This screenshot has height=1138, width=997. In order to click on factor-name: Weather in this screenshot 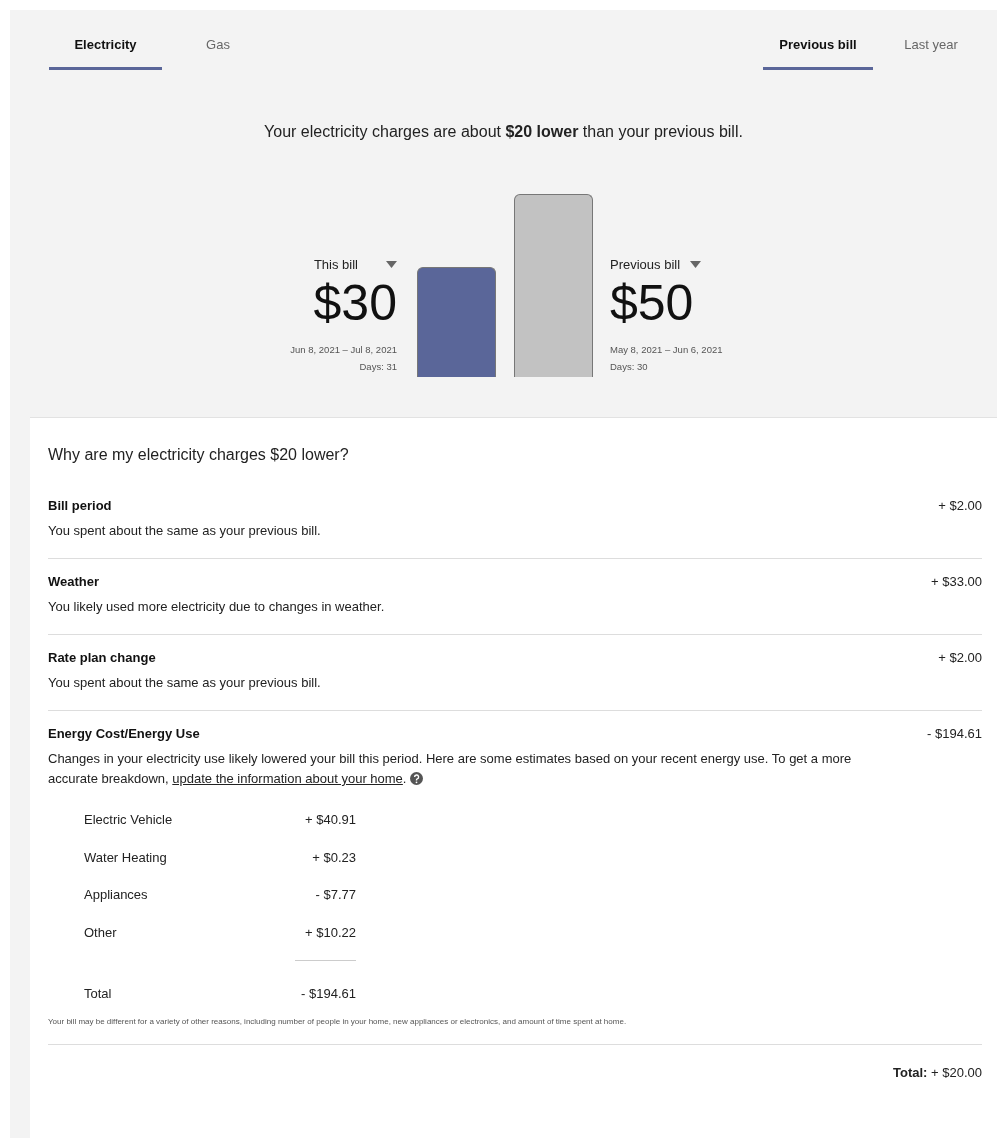, I will do `click(74, 581)`.